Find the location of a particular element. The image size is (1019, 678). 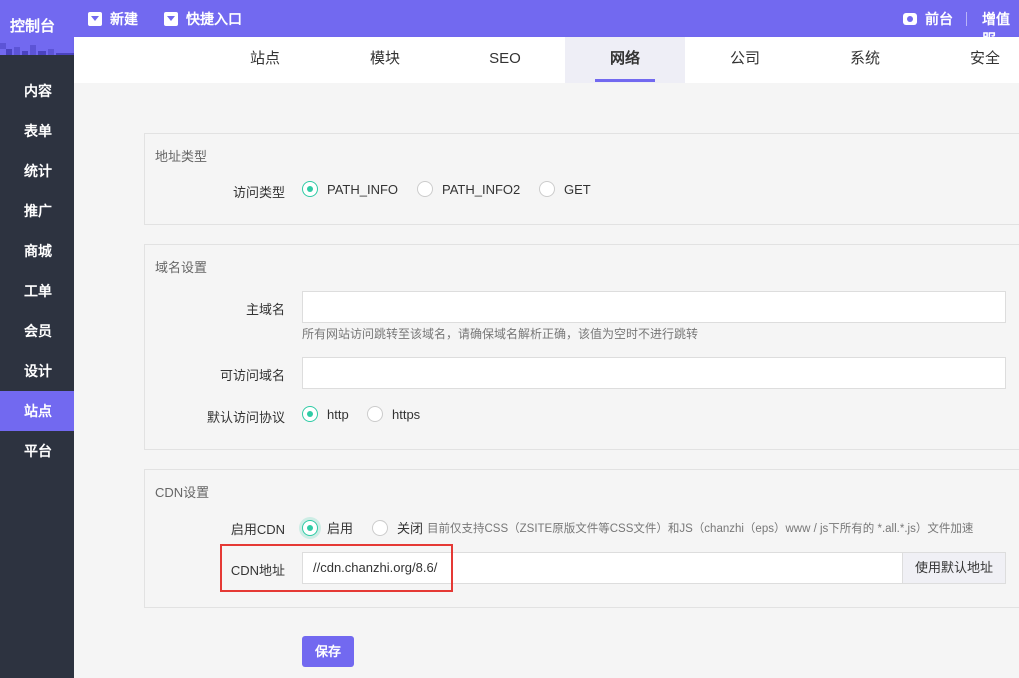

new-label: 新建 is located at coordinates (124, 19).